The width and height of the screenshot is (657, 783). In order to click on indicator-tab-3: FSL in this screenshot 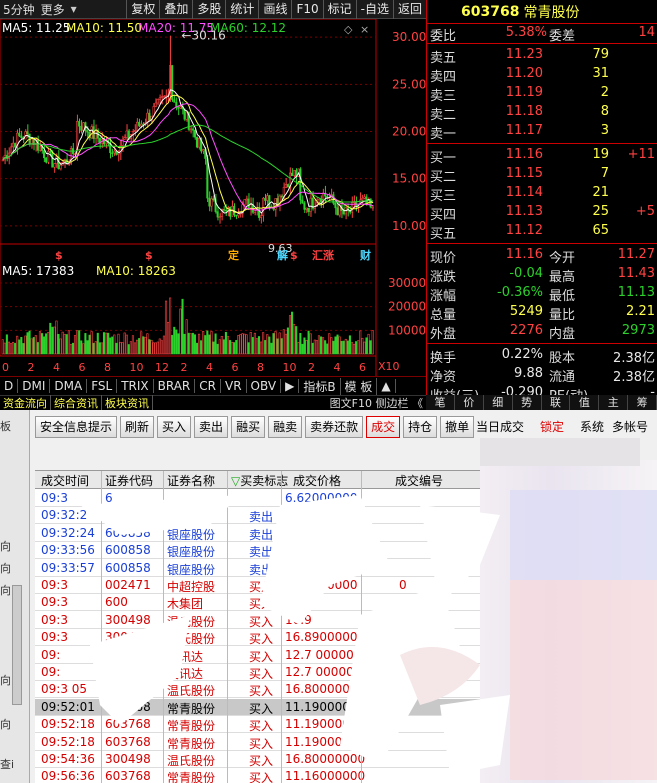, I will do `click(102, 386)`.